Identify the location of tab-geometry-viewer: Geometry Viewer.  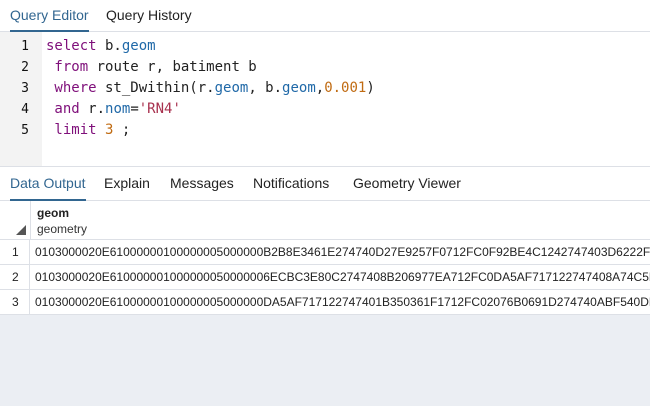
(407, 183).